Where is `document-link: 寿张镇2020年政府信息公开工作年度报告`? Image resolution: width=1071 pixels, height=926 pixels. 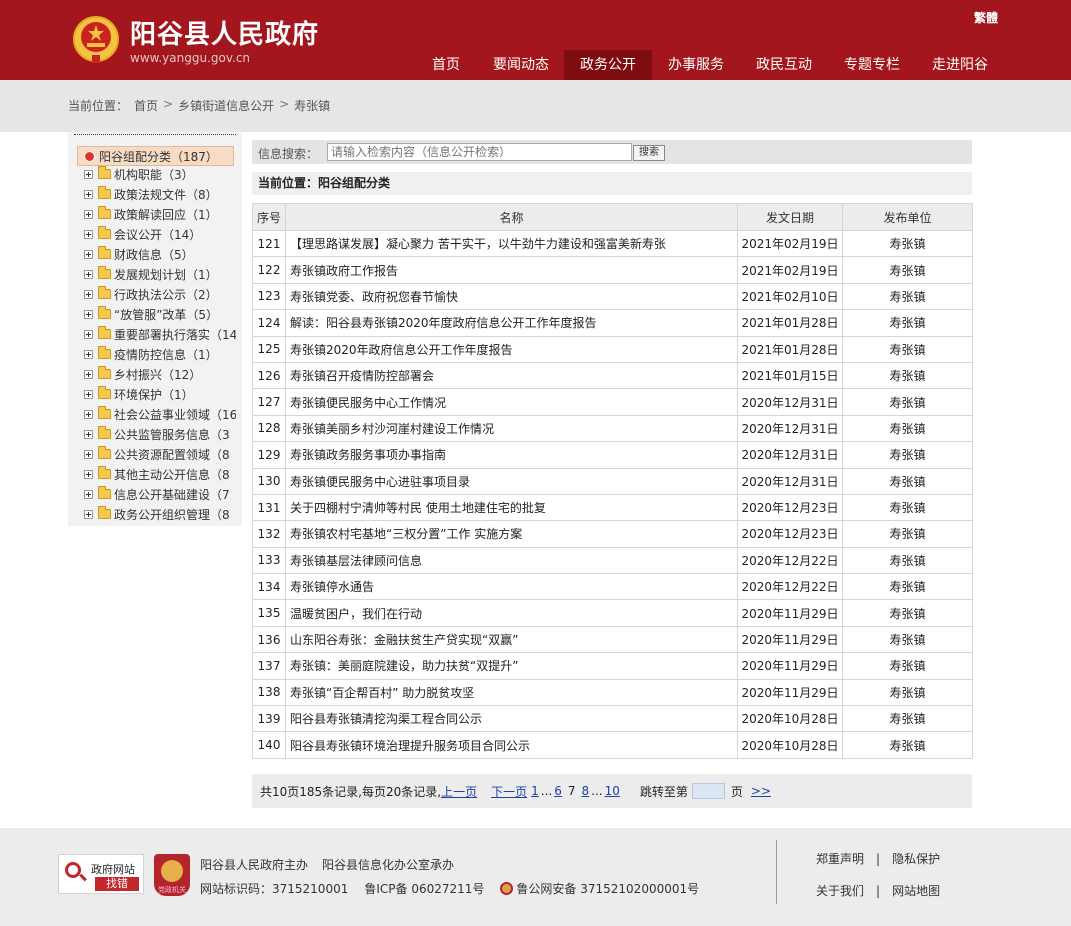 document-link: 寿张镇2020年政府信息公开工作年度报告 is located at coordinates (511, 349).